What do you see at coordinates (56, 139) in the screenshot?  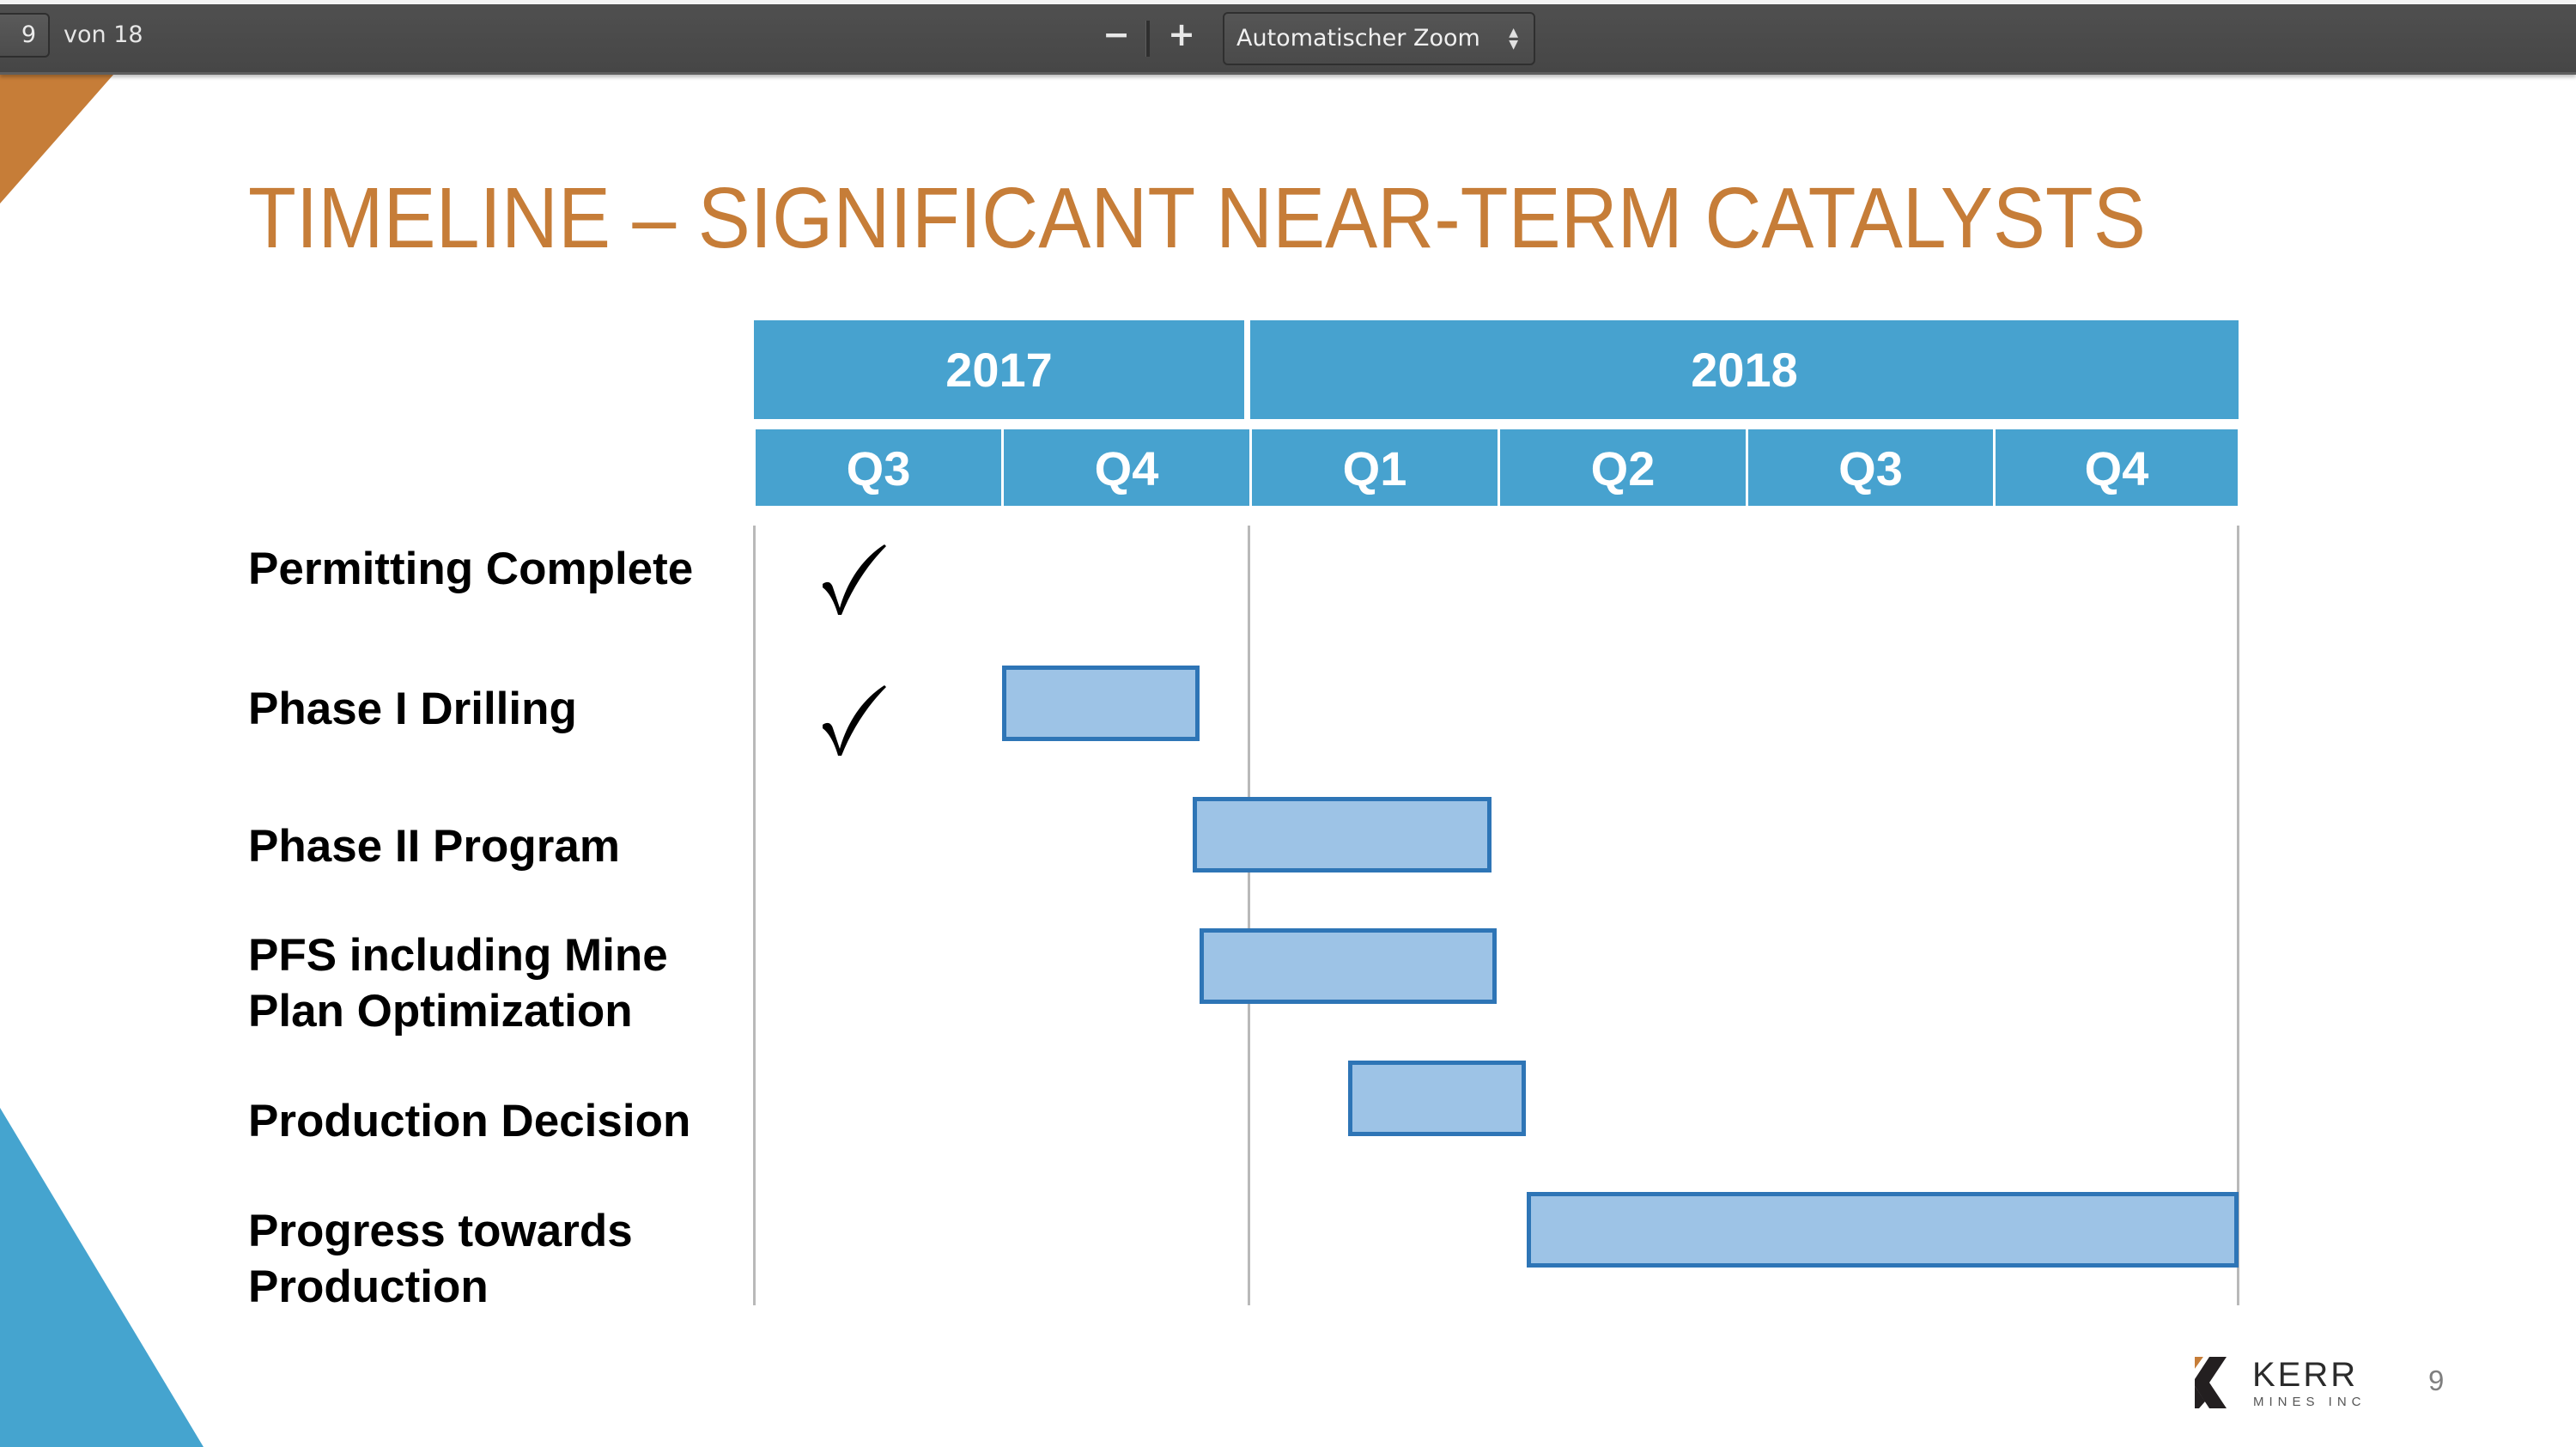 I see `orange-corner-triangle` at bounding box center [56, 139].